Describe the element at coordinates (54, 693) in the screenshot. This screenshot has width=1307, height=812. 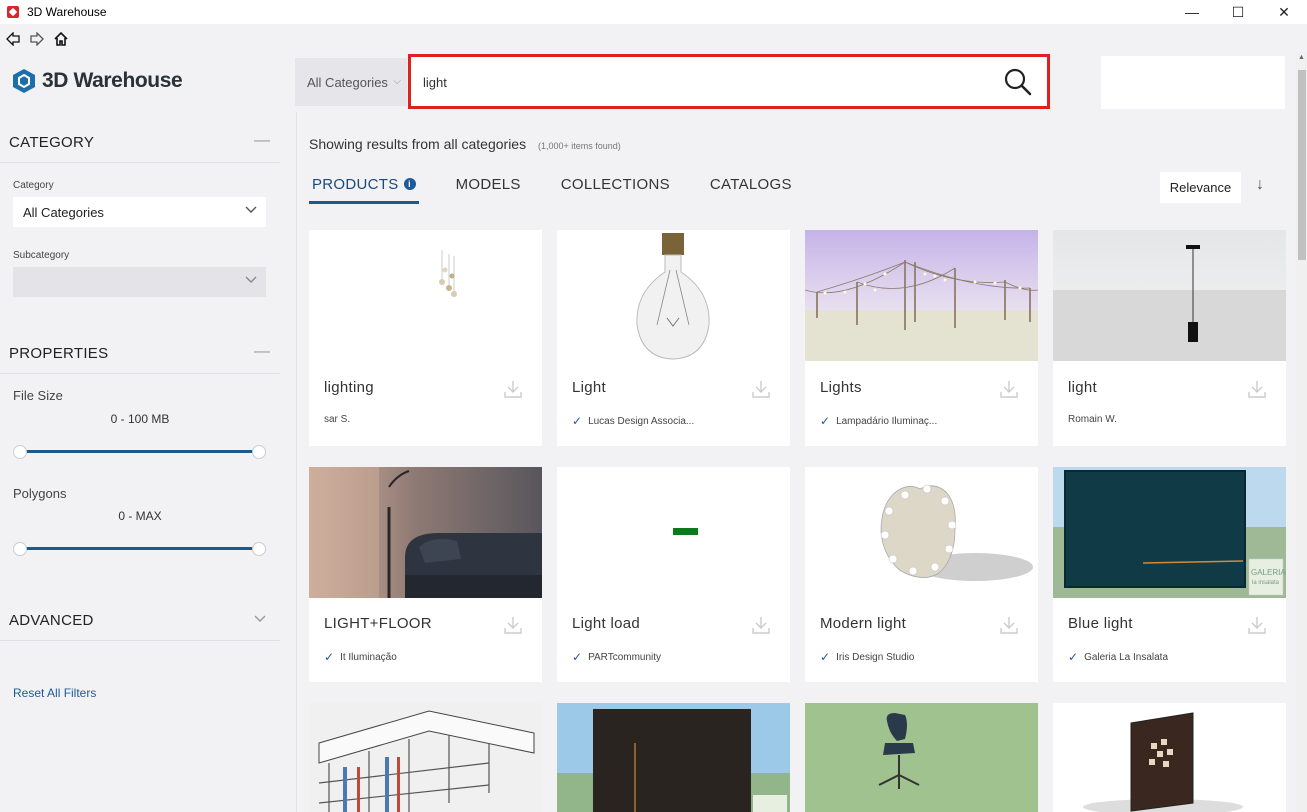
I see `reset-filters-link: Reset All Filters` at that location.